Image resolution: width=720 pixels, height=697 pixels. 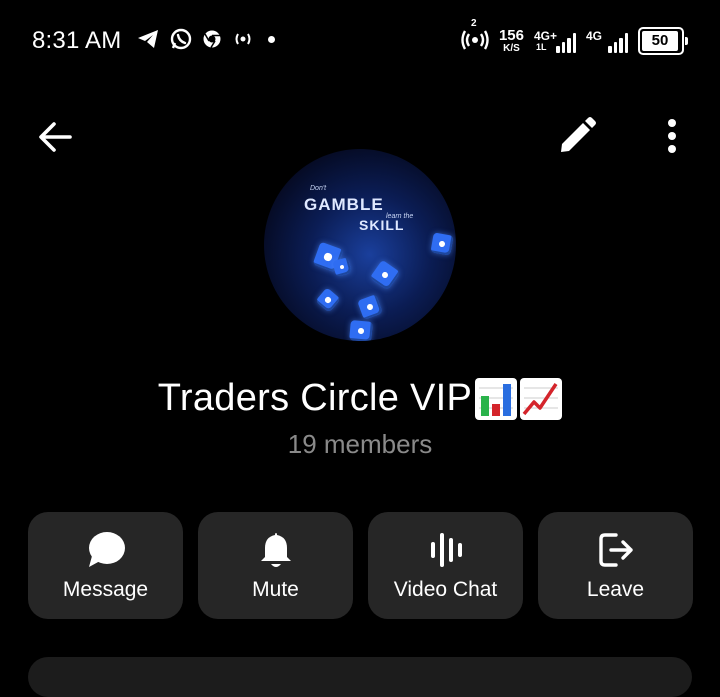 I want to click on mute-label: Mute, so click(x=275, y=589).